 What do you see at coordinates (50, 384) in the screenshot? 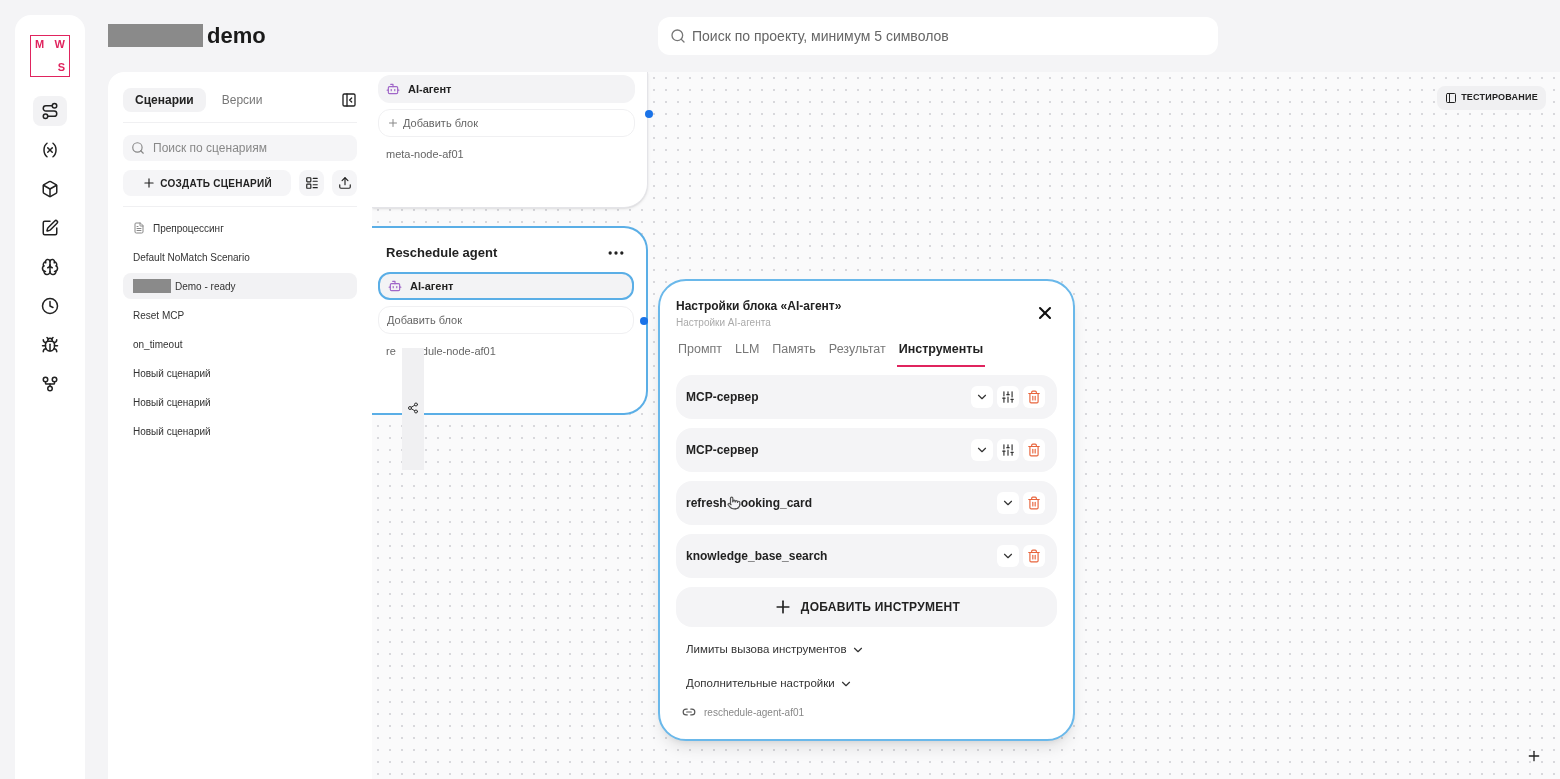
I see `fork-icon` at bounding box center [50, 384].